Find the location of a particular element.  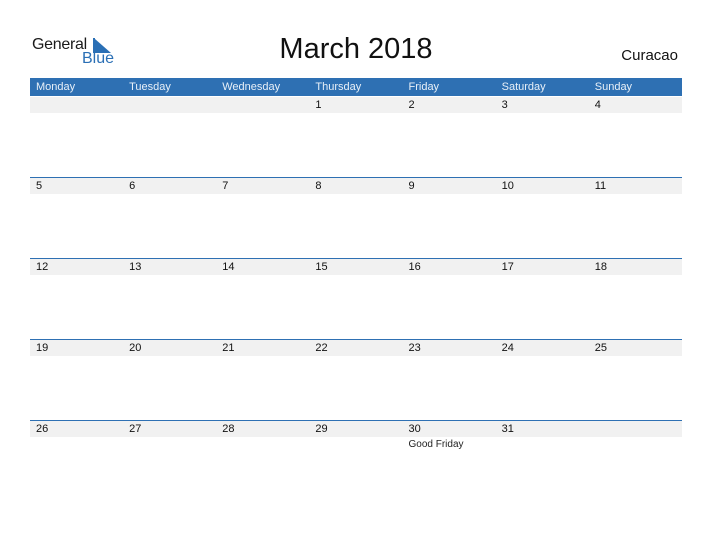

day-cell: 16 is located at coordinates (449, 288).